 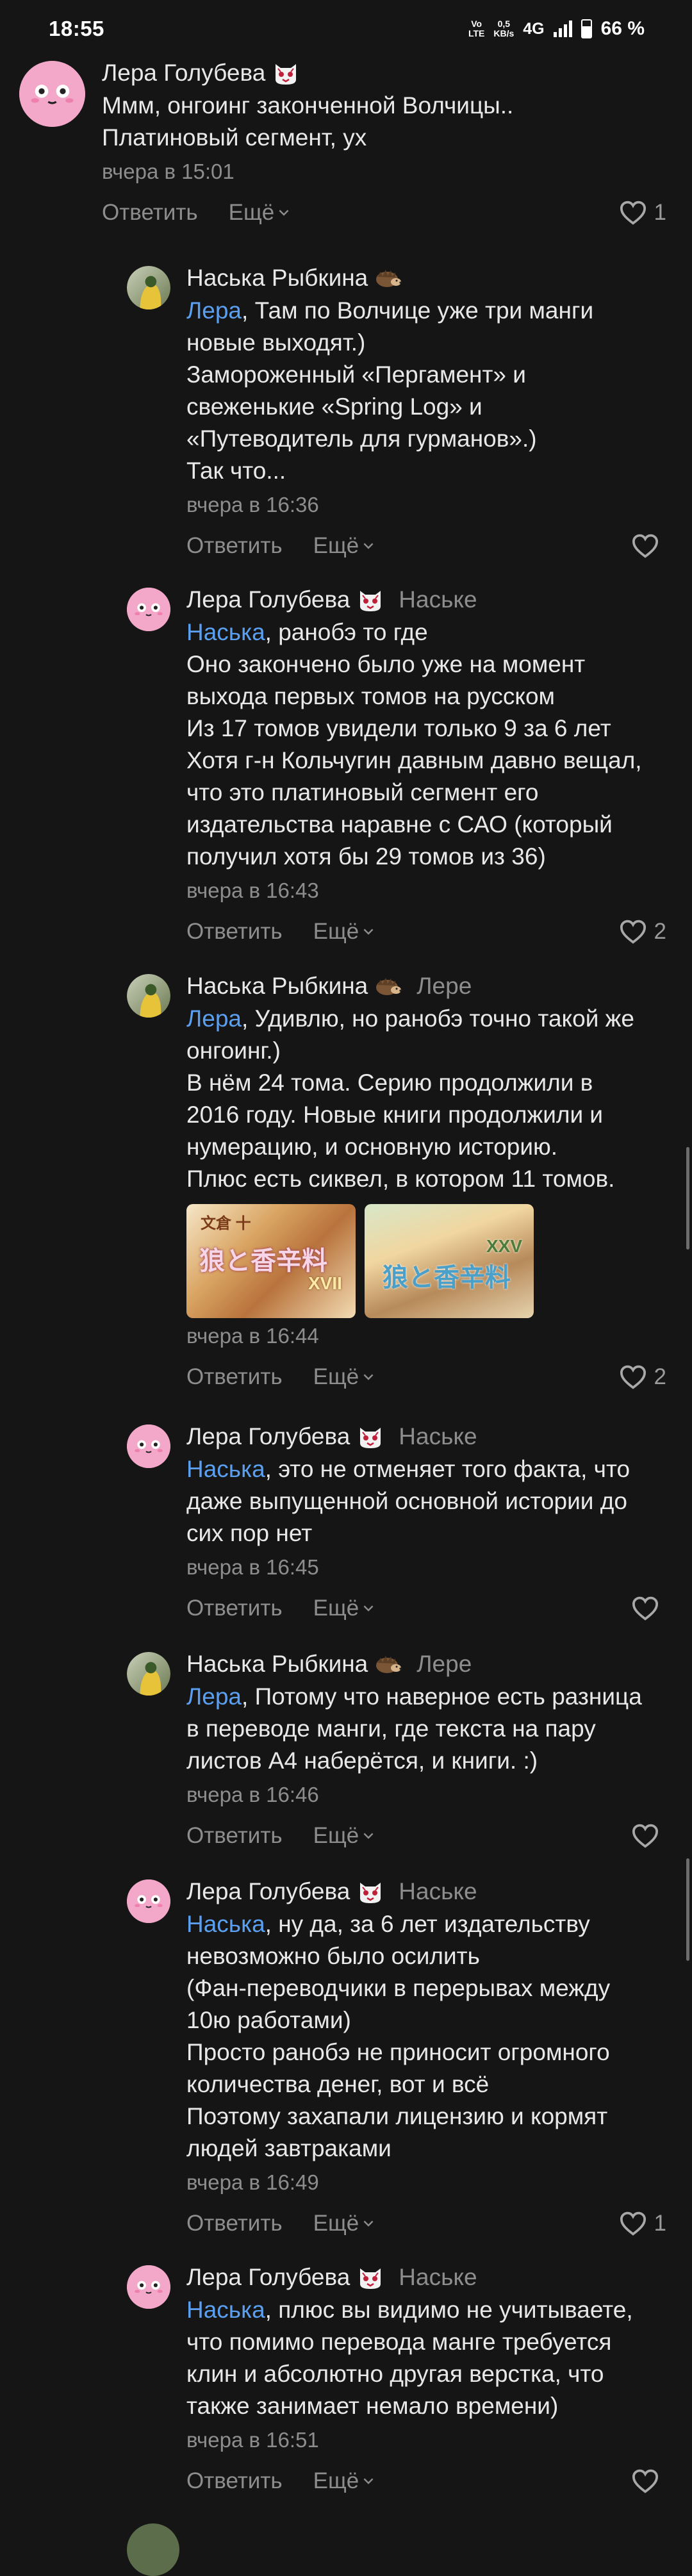 What do you see at coordinates (426, 2223) in the screenshot?
I see `comment-actions: Ответить Ещё 1` at bounding box center [426, 2223].